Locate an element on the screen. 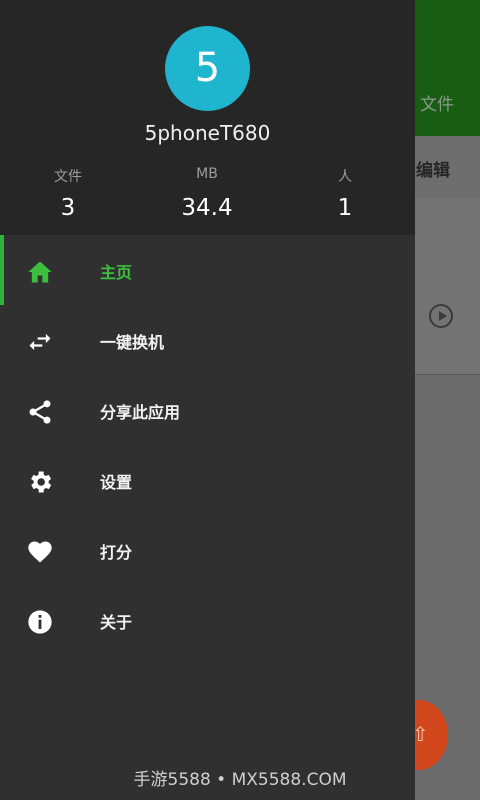 The image size is (480, 800). menu-item-label: 设置 is located at coordinates (116, 482).